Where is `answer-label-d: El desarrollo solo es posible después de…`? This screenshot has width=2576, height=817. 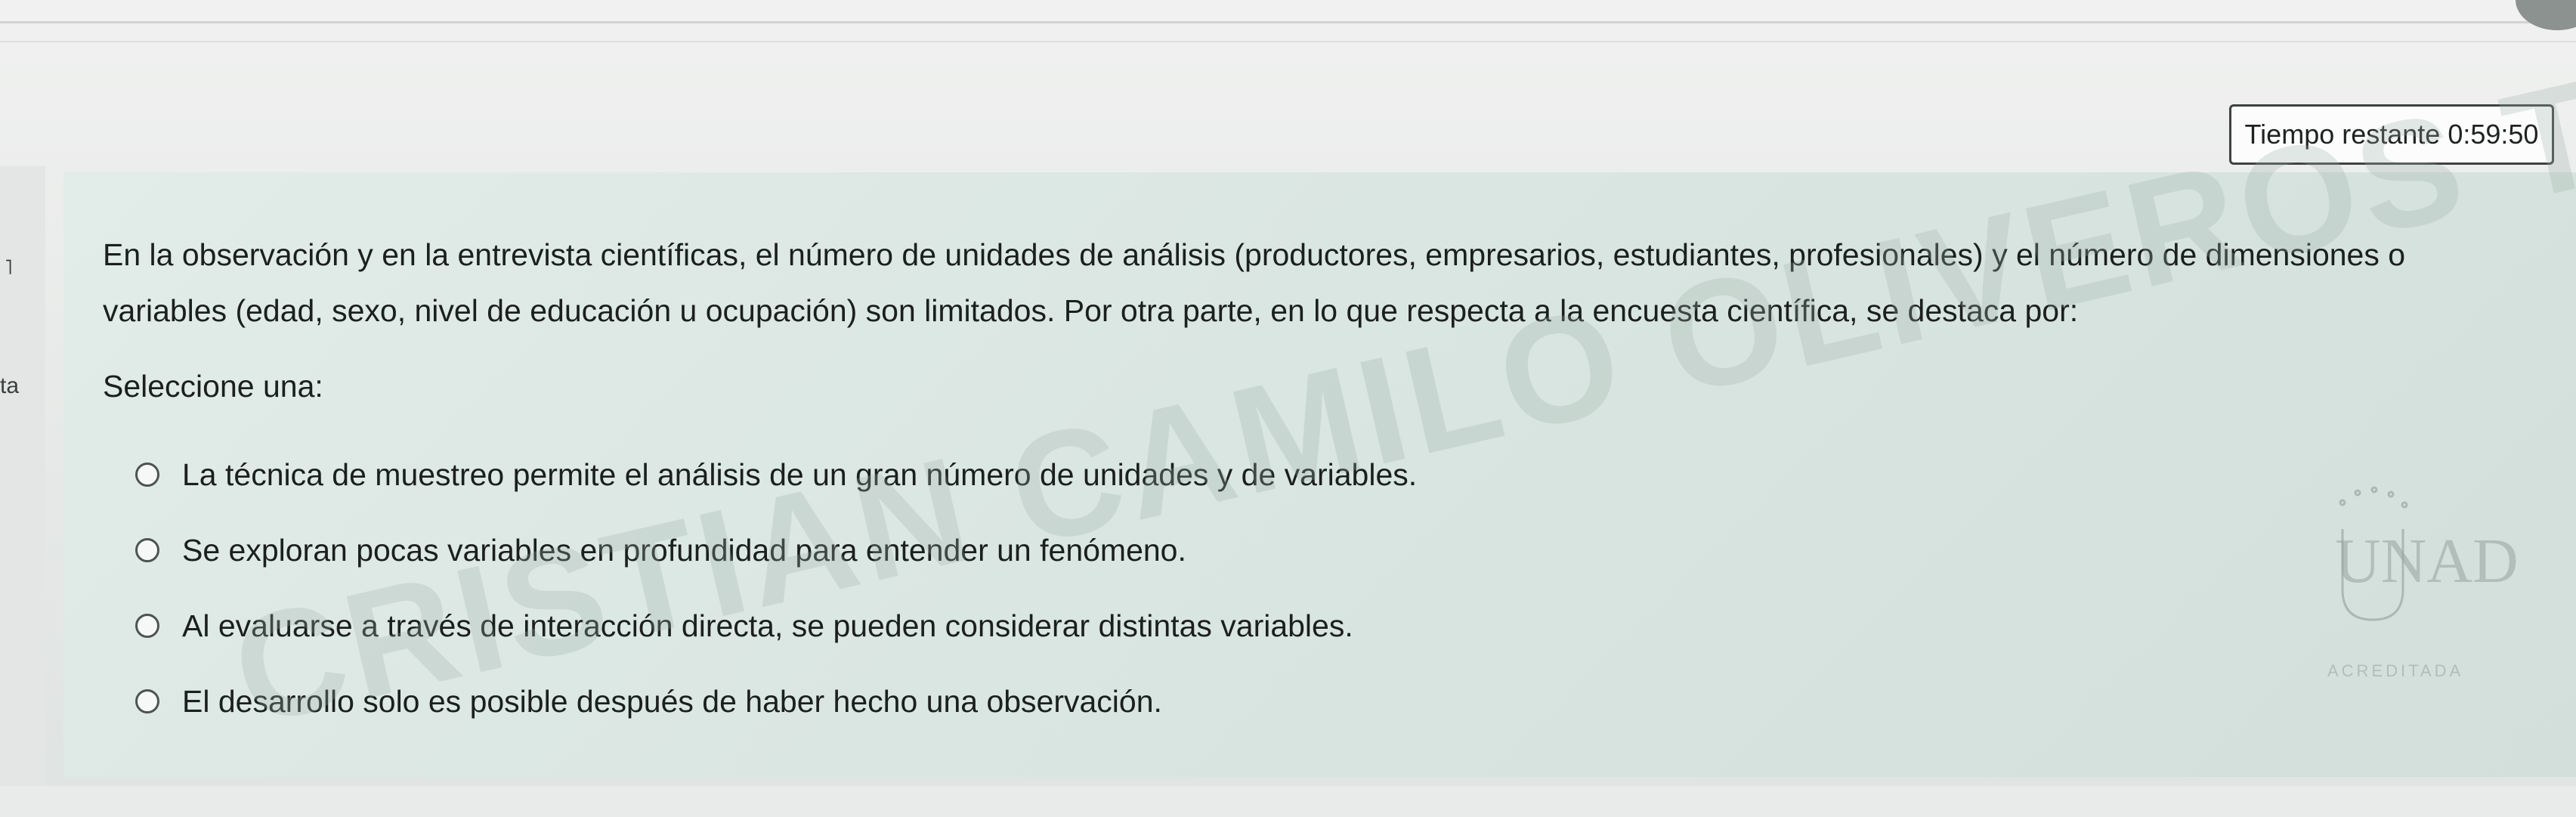
answer-label-d: El desarrollo solo es posible después de… is located at coordinates (672, 702).